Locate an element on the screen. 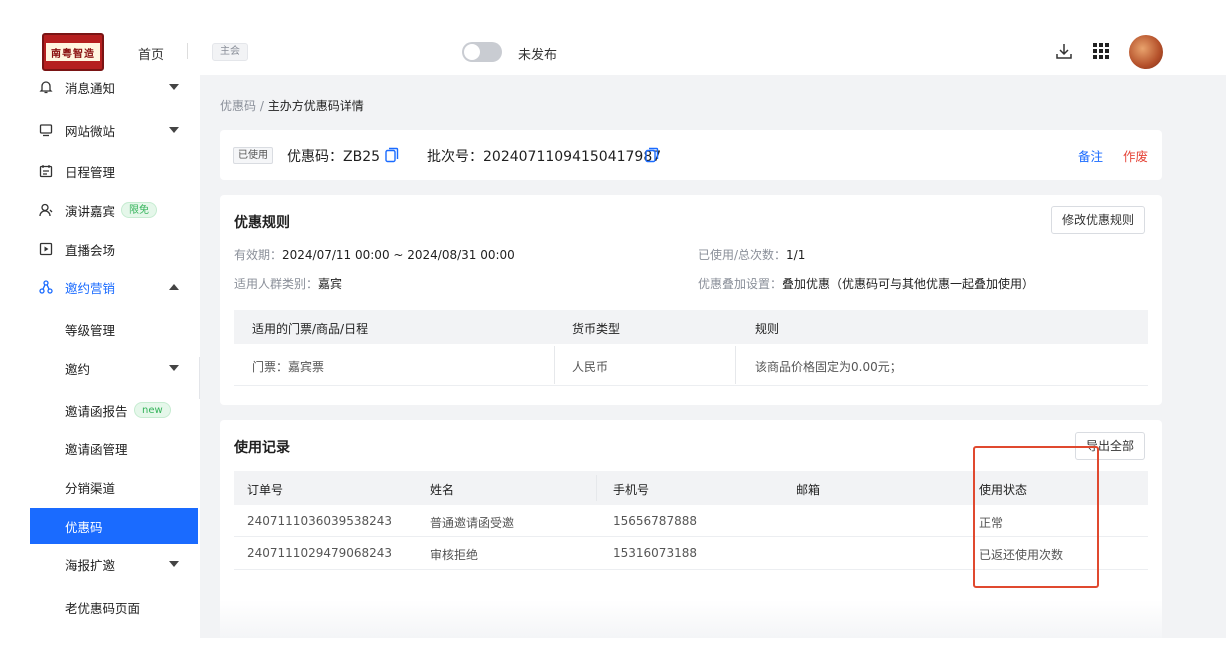  field-label: 已使用/总次数： is located at coordinates (742, 255).